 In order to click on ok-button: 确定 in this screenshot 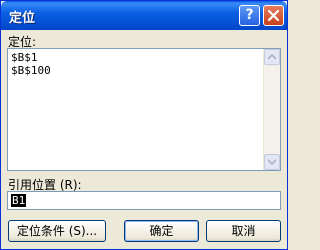, I will do `click(161, 231)`.